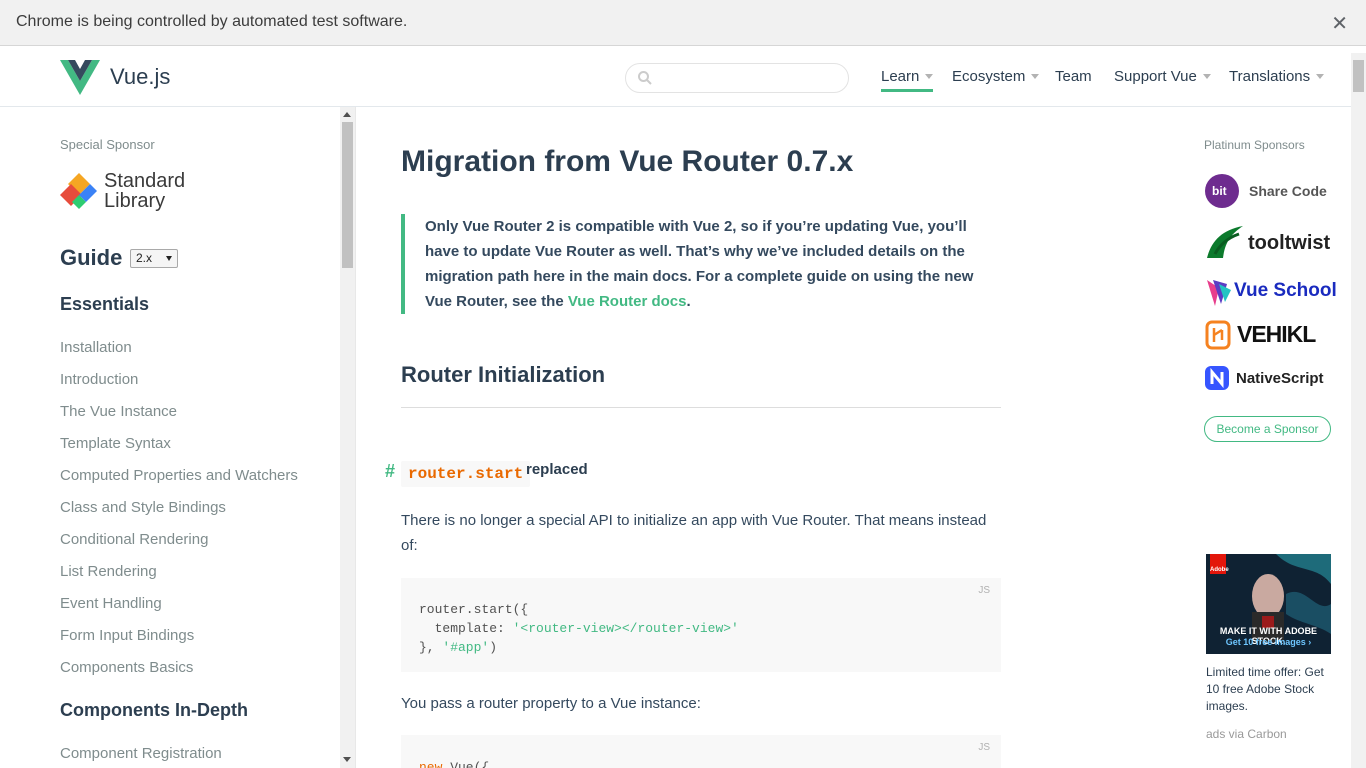 This screenshot has height=768, width=1366. I want to click on sponsor-nativescript: NativeScript, so click(1268, 384).